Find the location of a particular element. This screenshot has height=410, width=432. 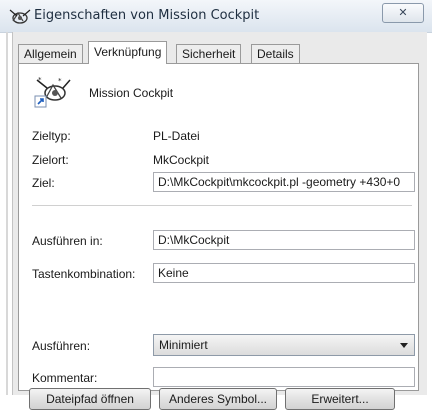

run-mode-value: Minimiert is located at coordinates (183, 345).